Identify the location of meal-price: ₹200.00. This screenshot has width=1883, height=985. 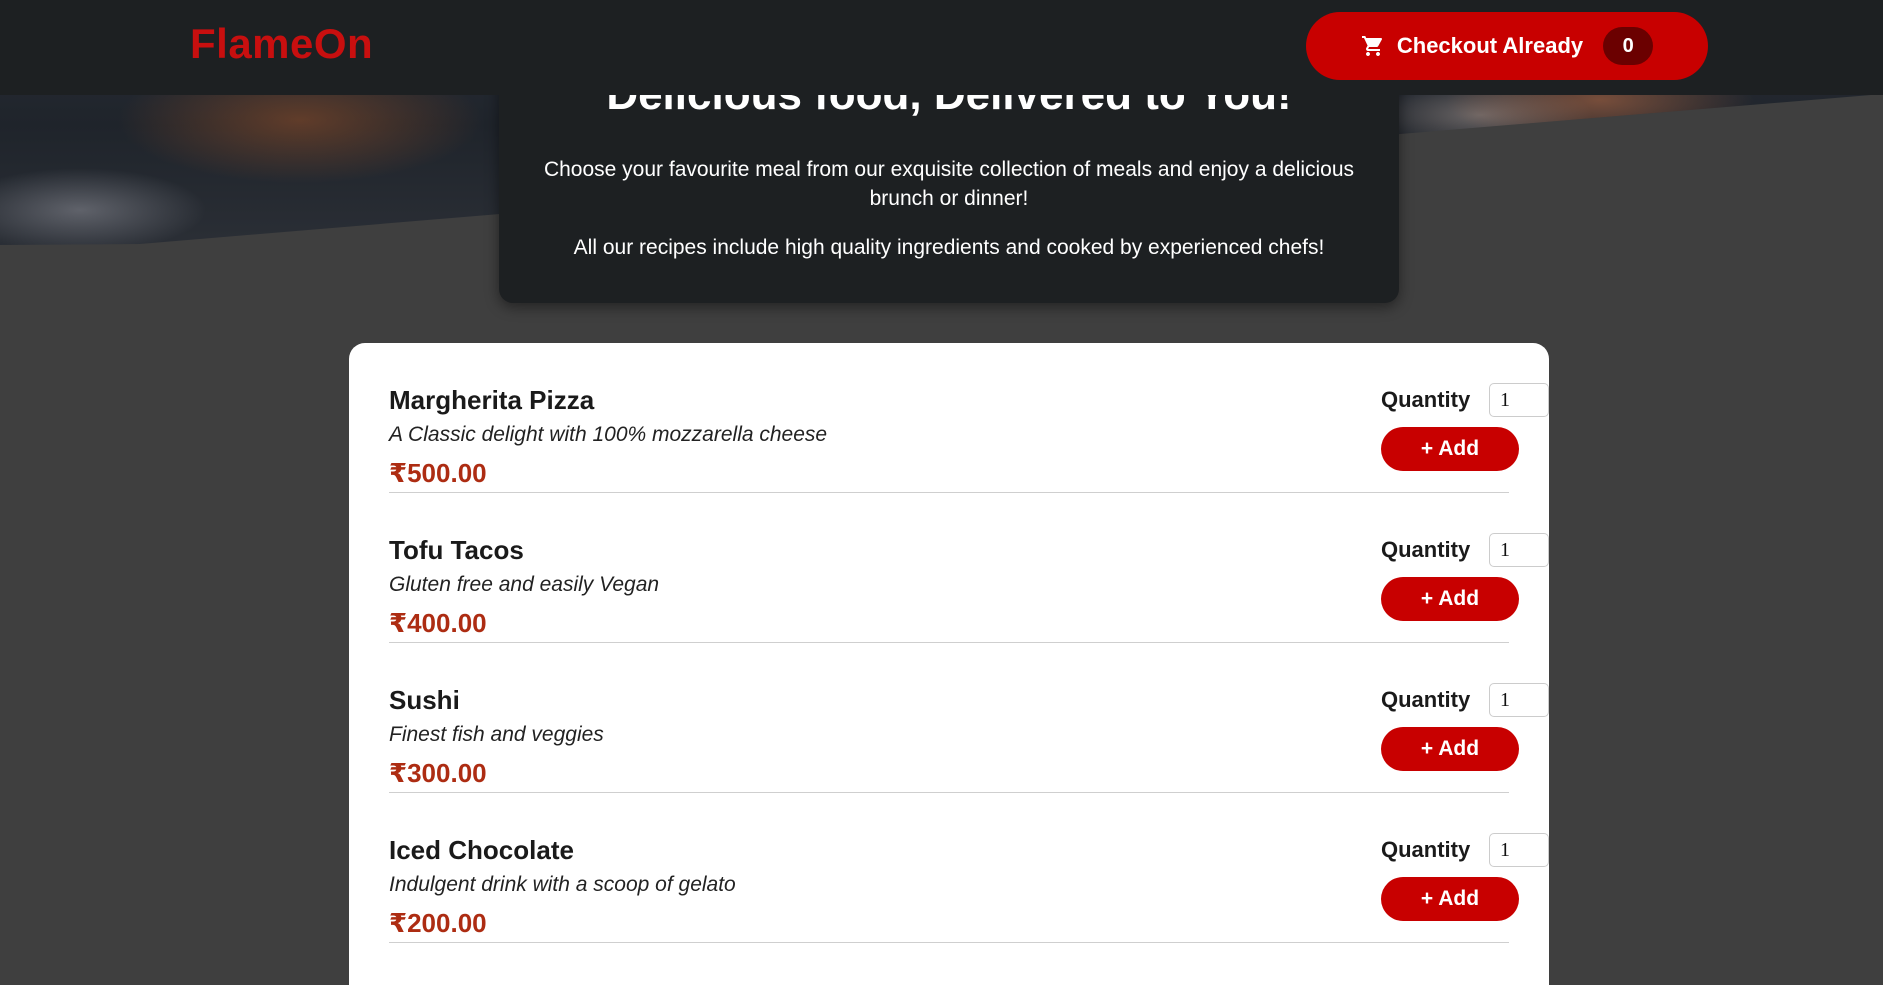
(438, 923).